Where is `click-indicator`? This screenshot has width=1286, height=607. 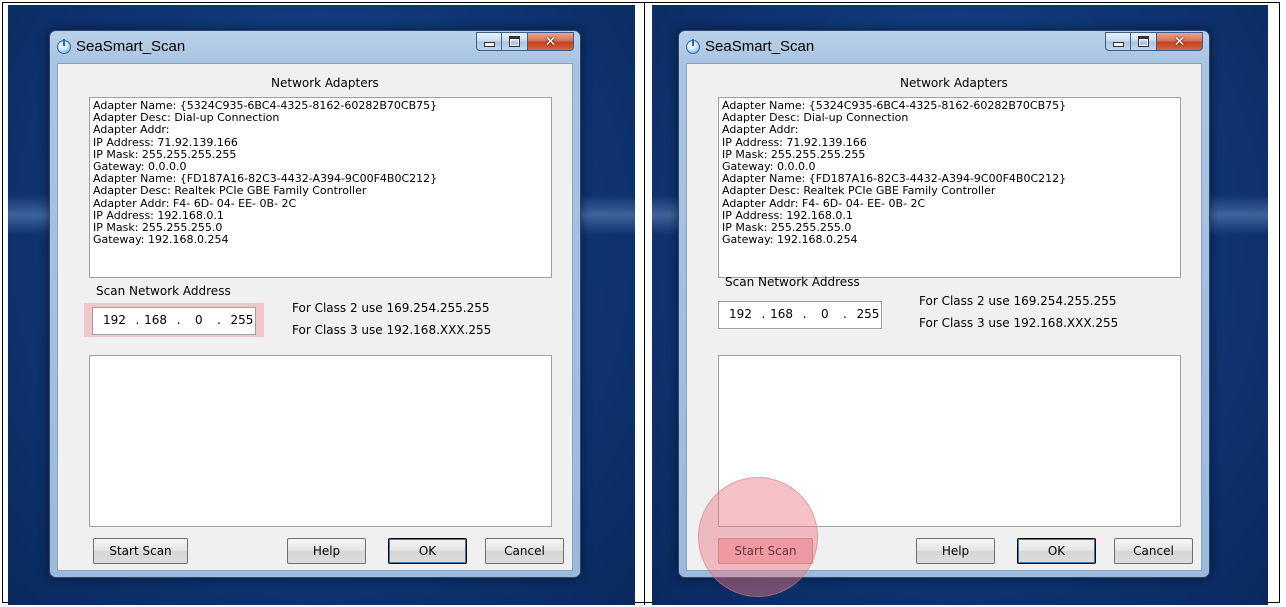
click-indicator is located at coordinates (758, 537).